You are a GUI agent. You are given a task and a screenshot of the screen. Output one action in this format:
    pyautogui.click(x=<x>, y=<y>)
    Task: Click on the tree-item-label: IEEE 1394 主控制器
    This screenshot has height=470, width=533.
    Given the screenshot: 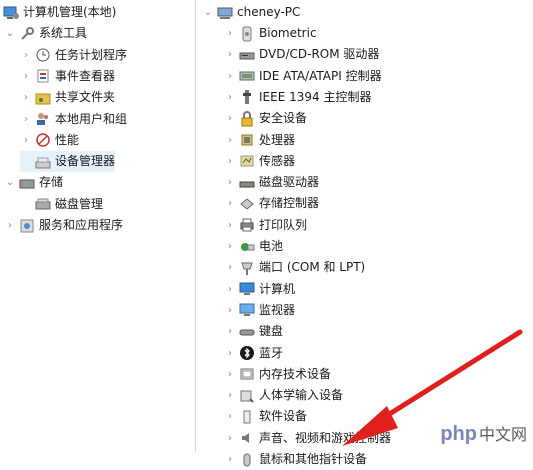 What is the action you would take?
    pyautogui.click(x=315, y=96)
    